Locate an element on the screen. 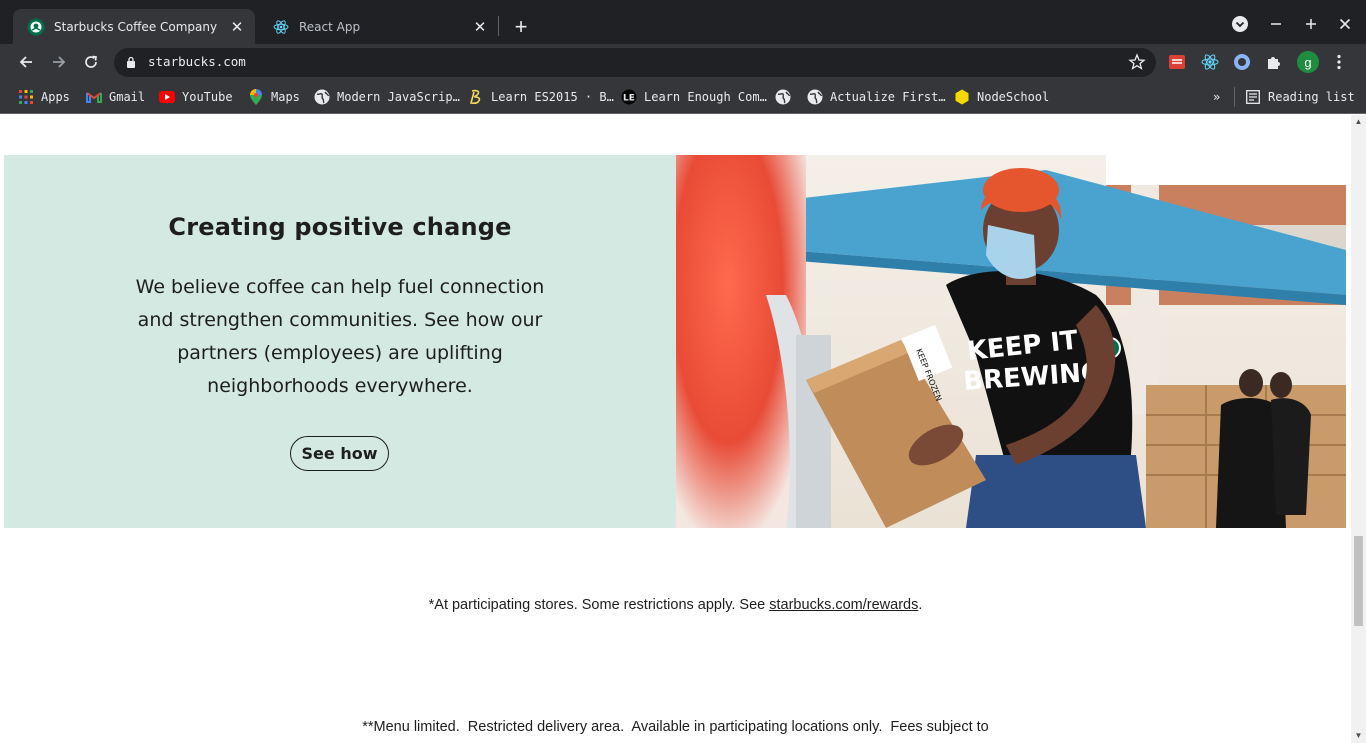 This screenshot has height=743, width=1366. react-devtools-button is located at coordinates (1210, 62).